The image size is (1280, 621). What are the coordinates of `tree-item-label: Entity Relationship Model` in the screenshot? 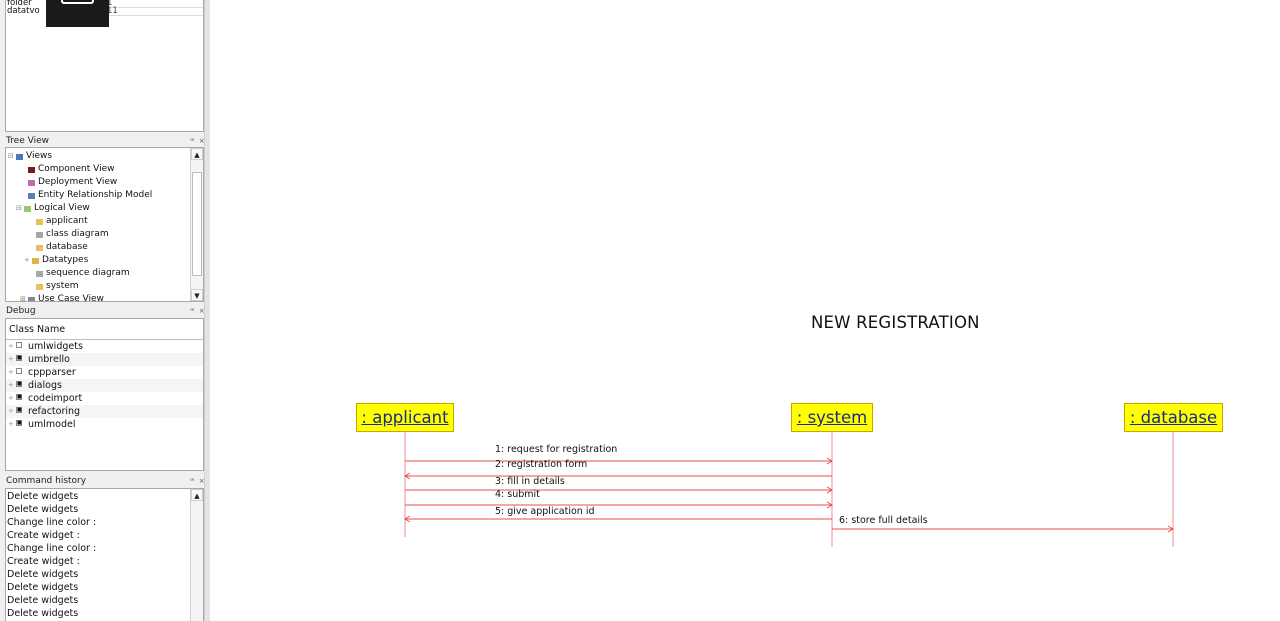 It's located at (95, 195).